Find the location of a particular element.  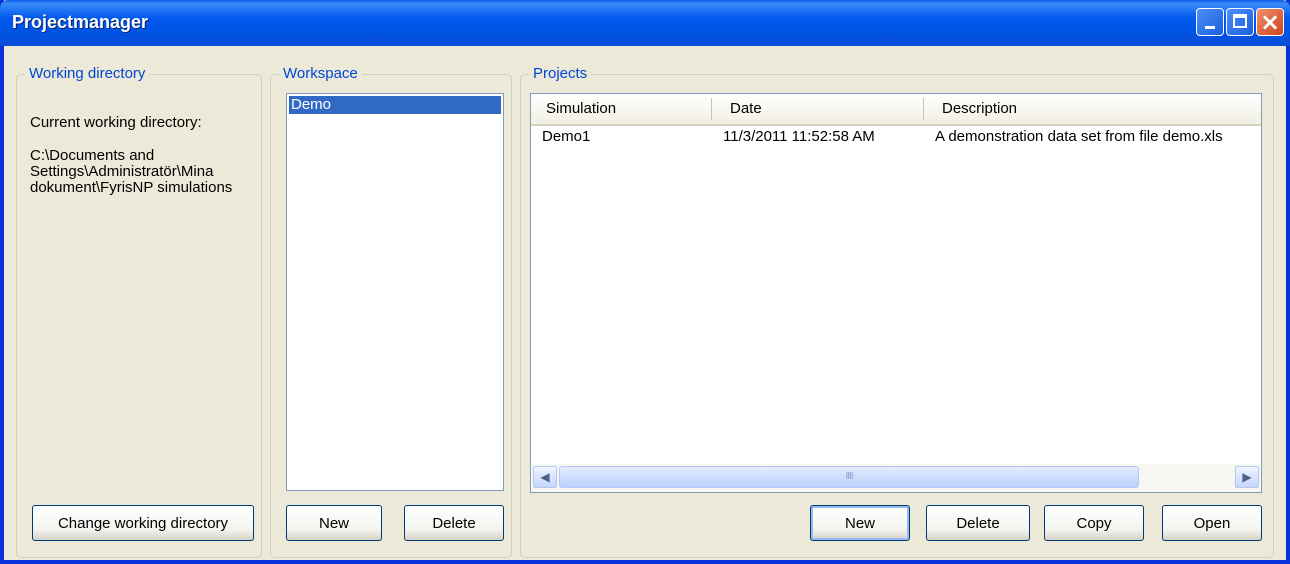

workspace-listbox: Demo is located at coordinates (395, 292).